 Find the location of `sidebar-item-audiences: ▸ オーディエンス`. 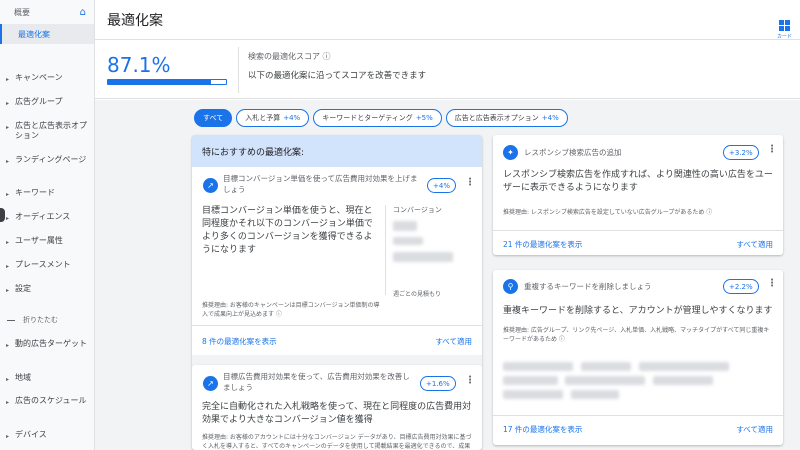

sidebar-item-audiences: ▸ オーディエンス is located at coordinates (47, 218).